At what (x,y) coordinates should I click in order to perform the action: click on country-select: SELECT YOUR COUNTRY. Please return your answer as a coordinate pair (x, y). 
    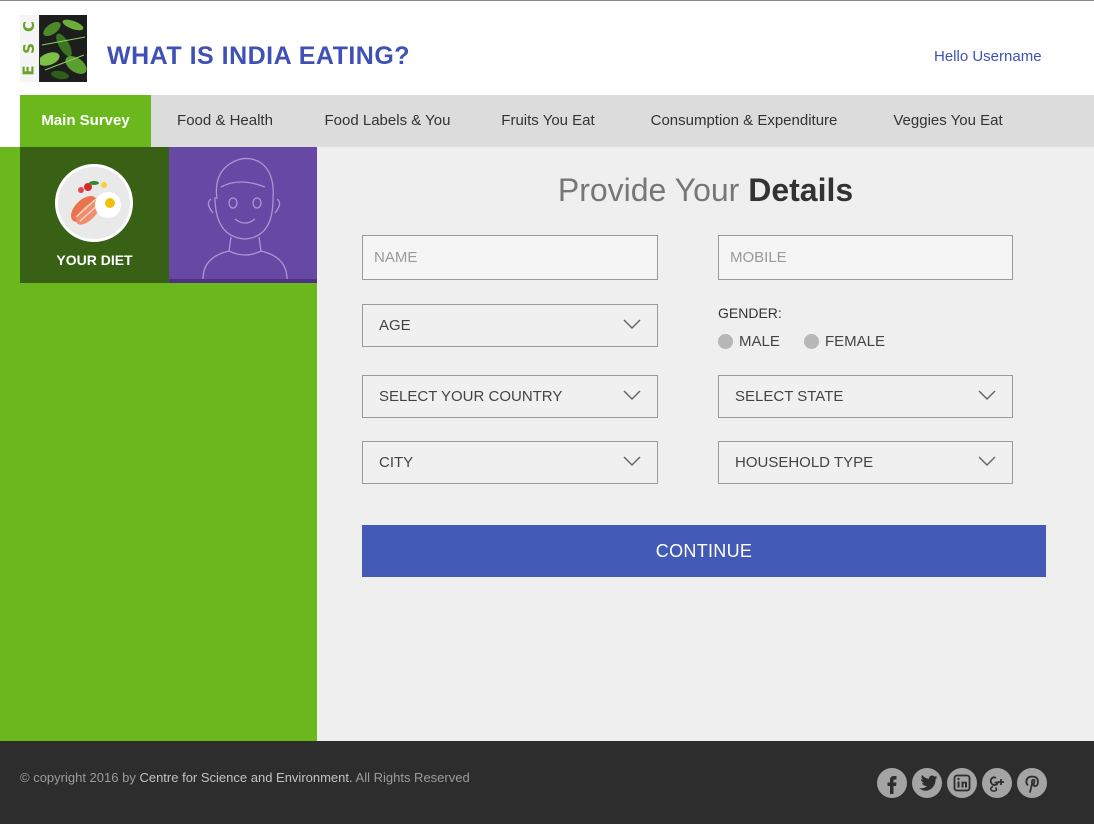
    Looking at the image, I should click on (510, 396).